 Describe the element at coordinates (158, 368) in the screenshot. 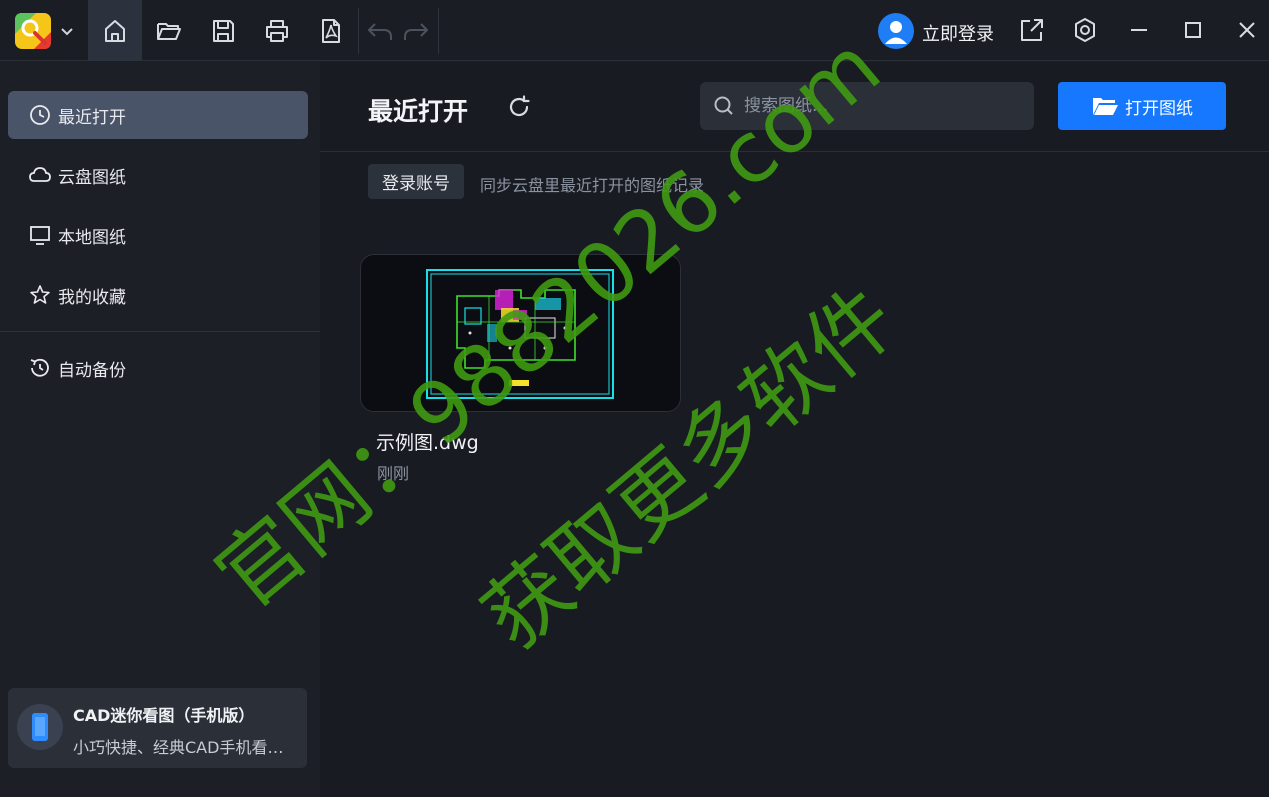

I see `sidebar-item-backup: 自动备份` at that location.